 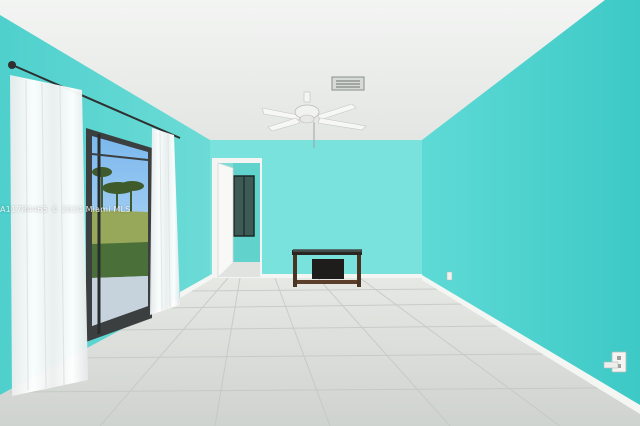 I want to click on small-outlet, so click(x=449, y=276).